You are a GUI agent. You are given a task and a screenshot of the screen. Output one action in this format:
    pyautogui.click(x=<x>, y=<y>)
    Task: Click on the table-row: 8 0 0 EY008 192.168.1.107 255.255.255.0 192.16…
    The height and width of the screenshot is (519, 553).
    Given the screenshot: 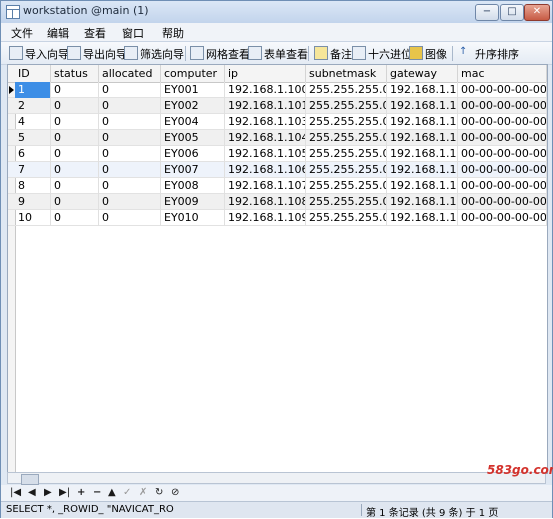 What is the action you would take?
    pyautogui.click(x=277, y=186)
    